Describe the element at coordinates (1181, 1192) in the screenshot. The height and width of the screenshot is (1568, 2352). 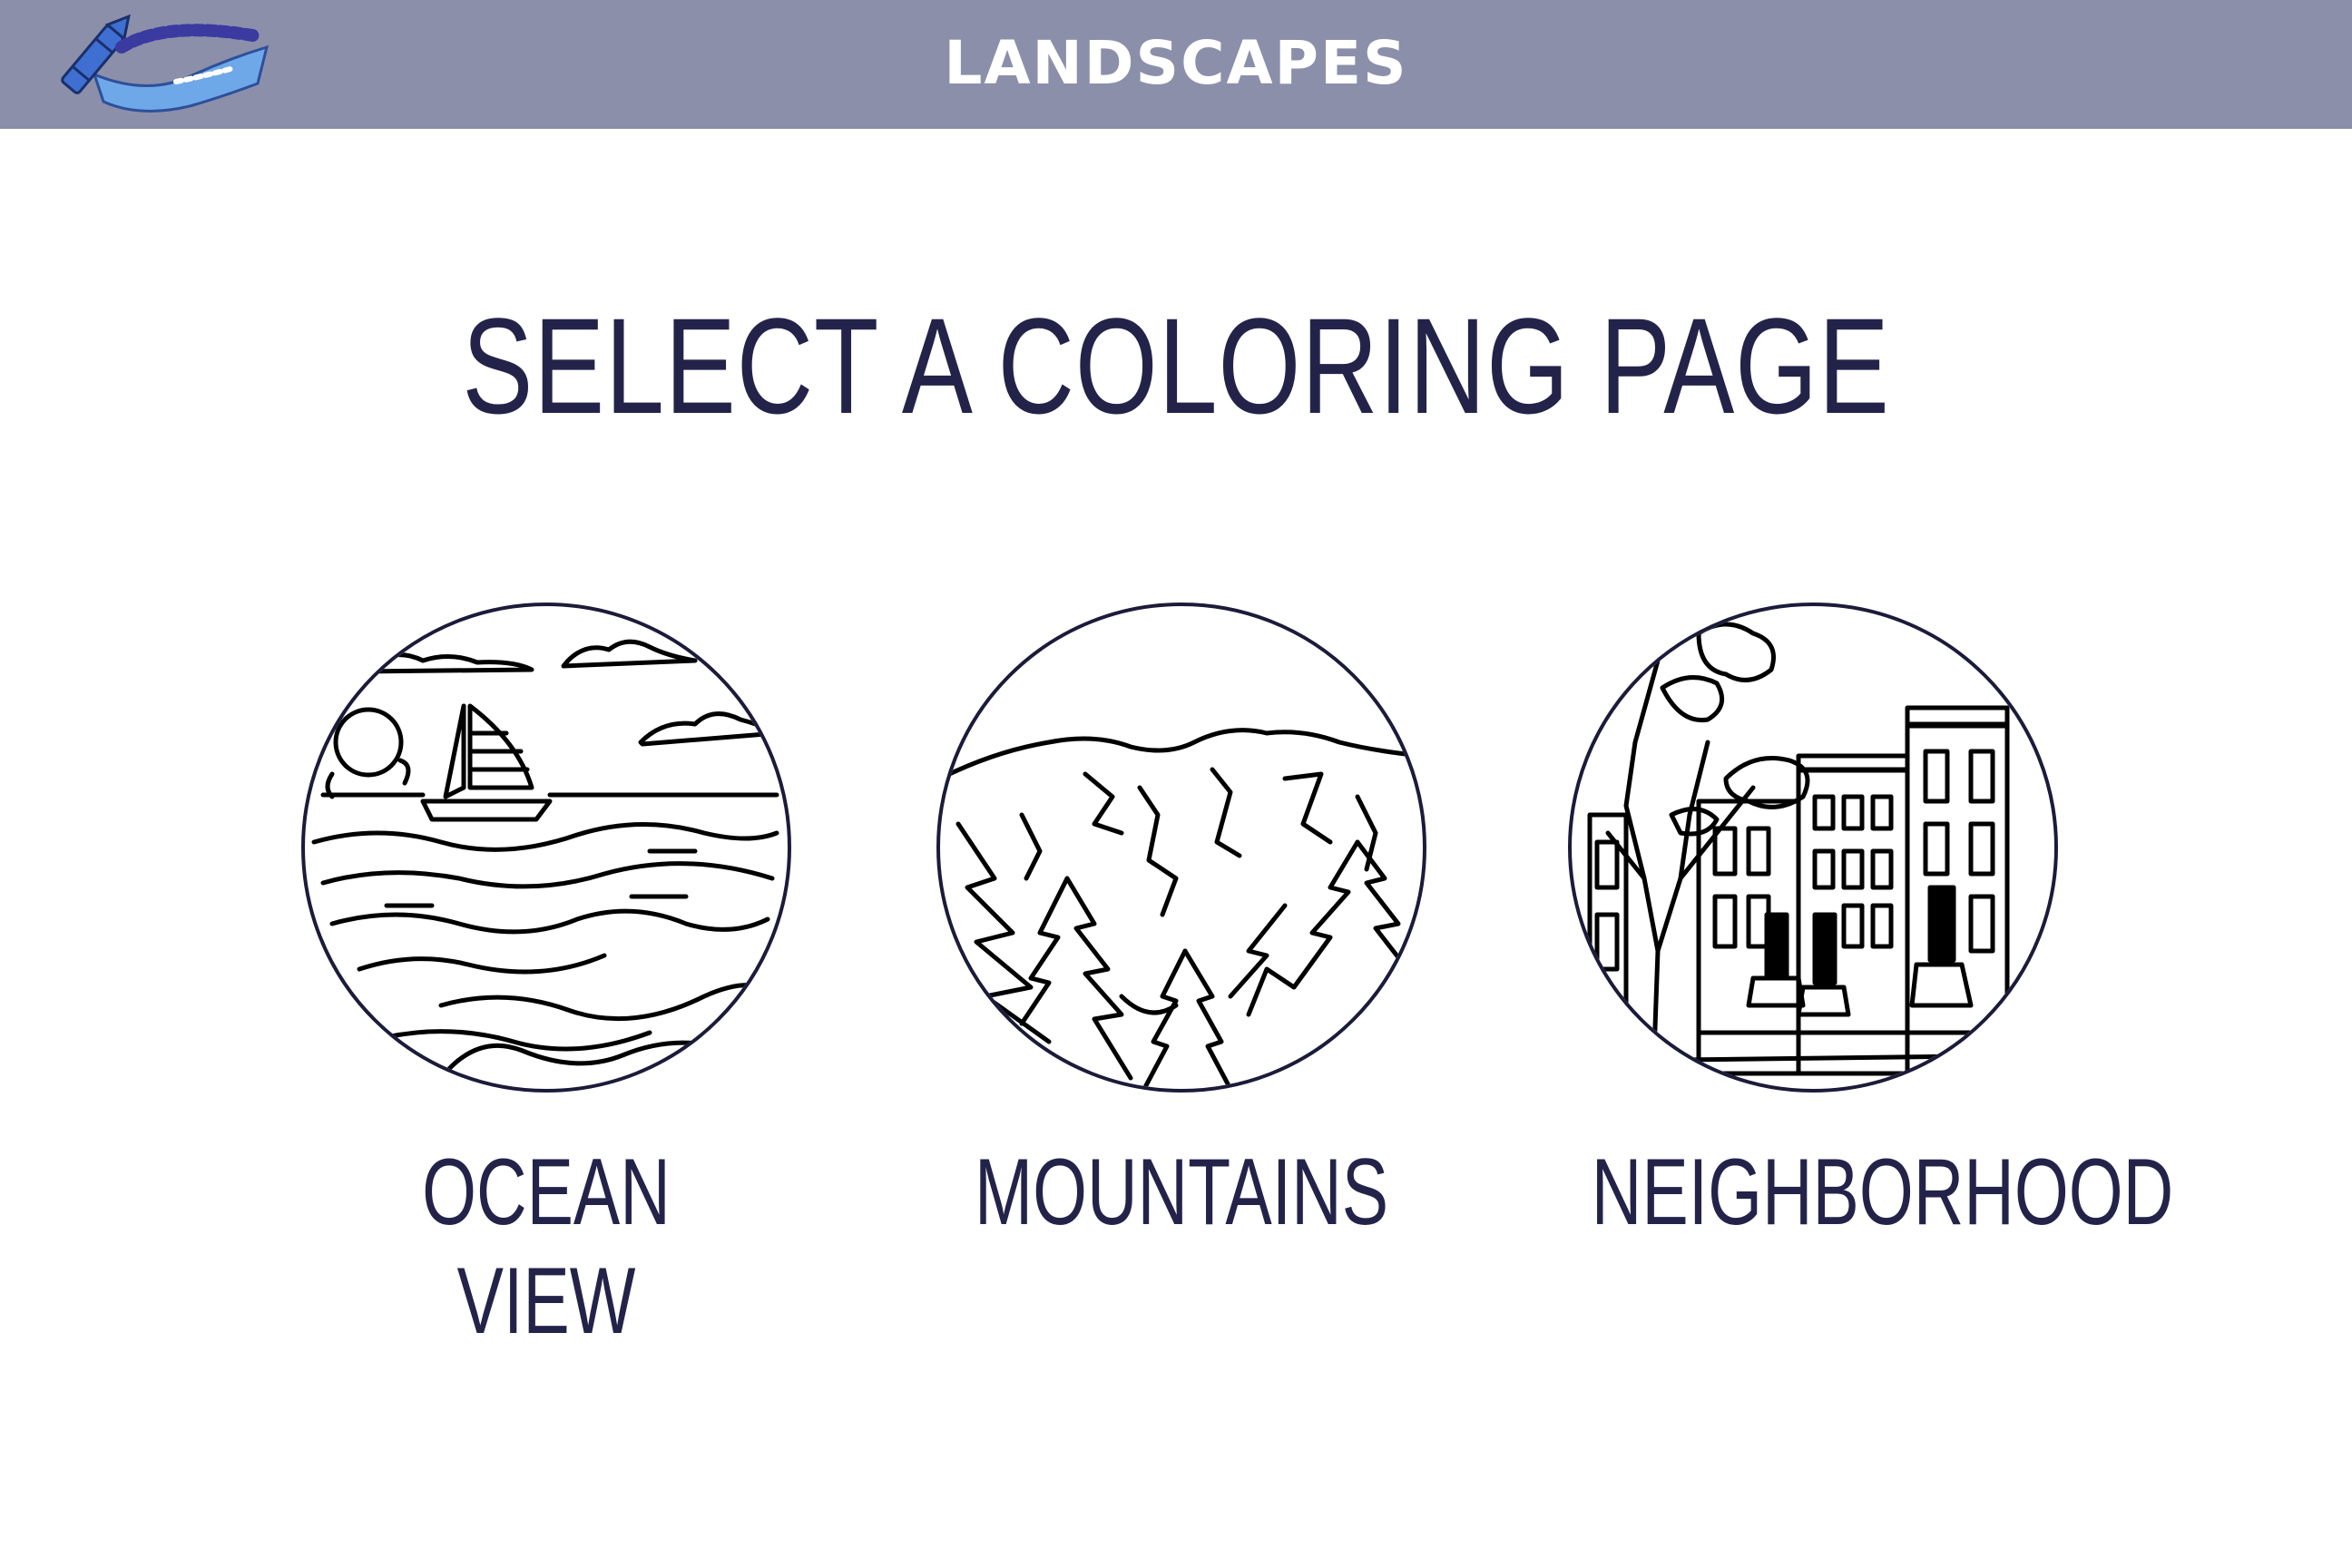
I see `mountains-label: MOUNTAINS` at that location.